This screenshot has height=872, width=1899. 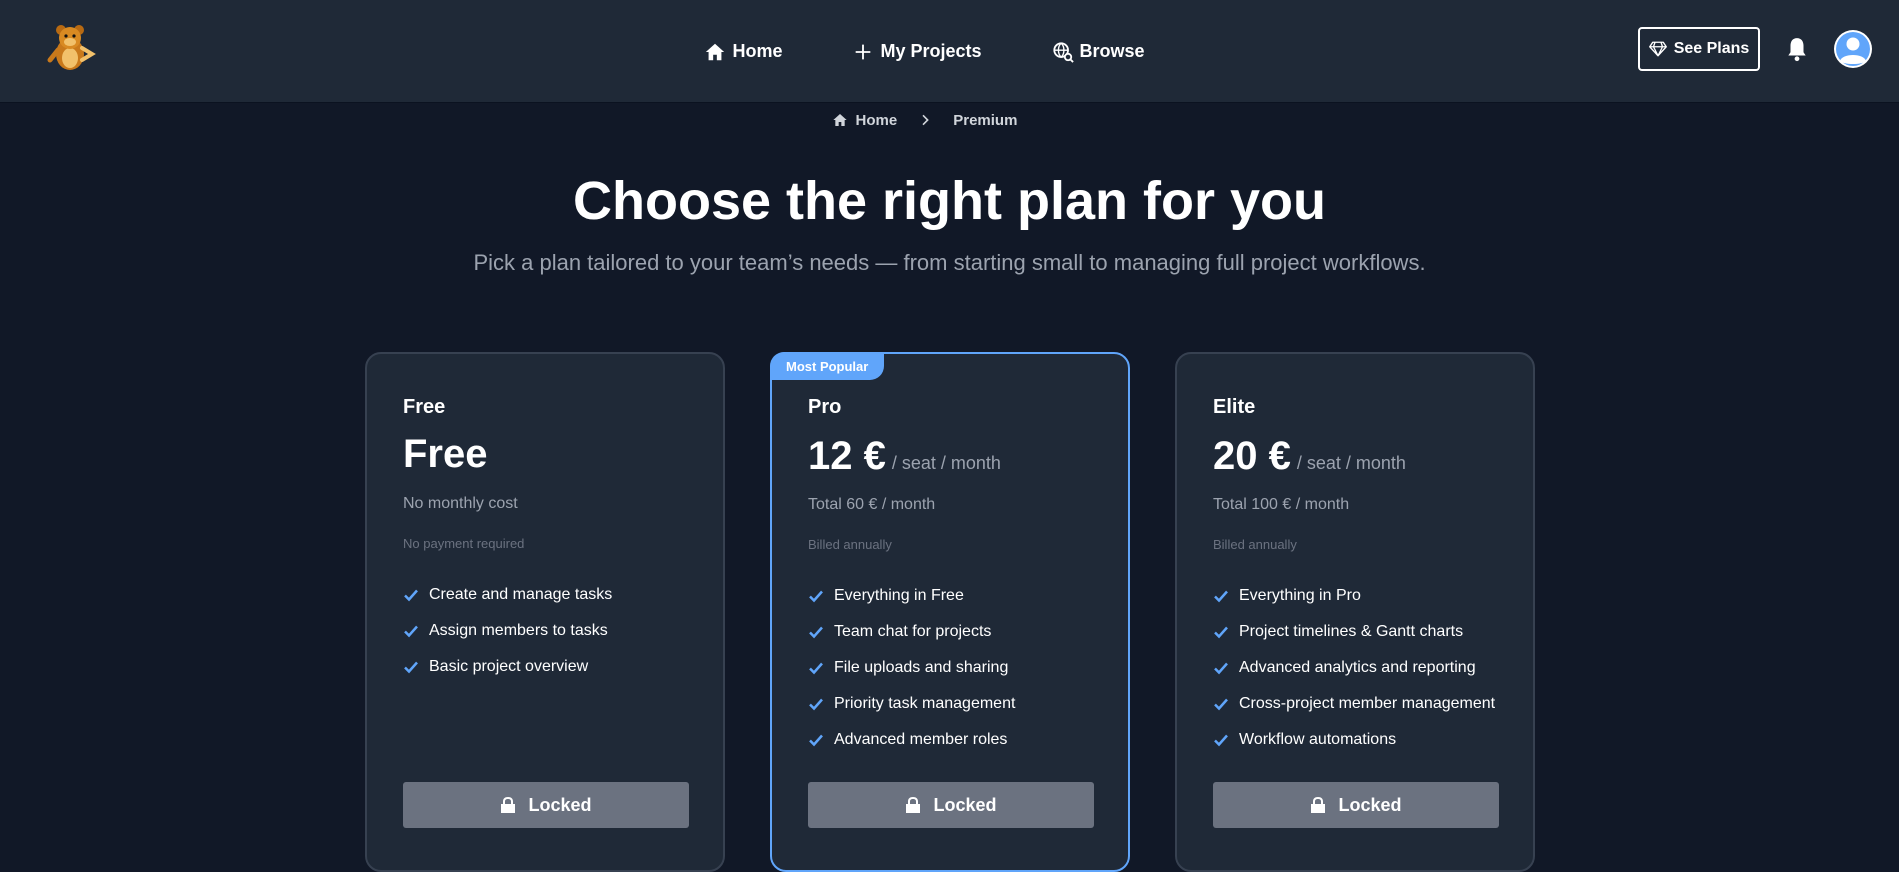 I want to click on feature-item: Priority task management, so click(x=911, y=704).